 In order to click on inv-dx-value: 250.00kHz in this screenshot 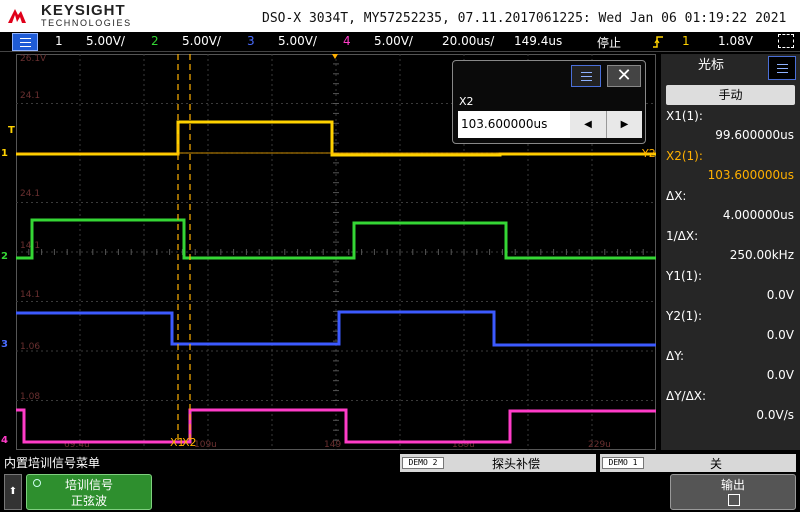, I will do `click(761, 255)`.